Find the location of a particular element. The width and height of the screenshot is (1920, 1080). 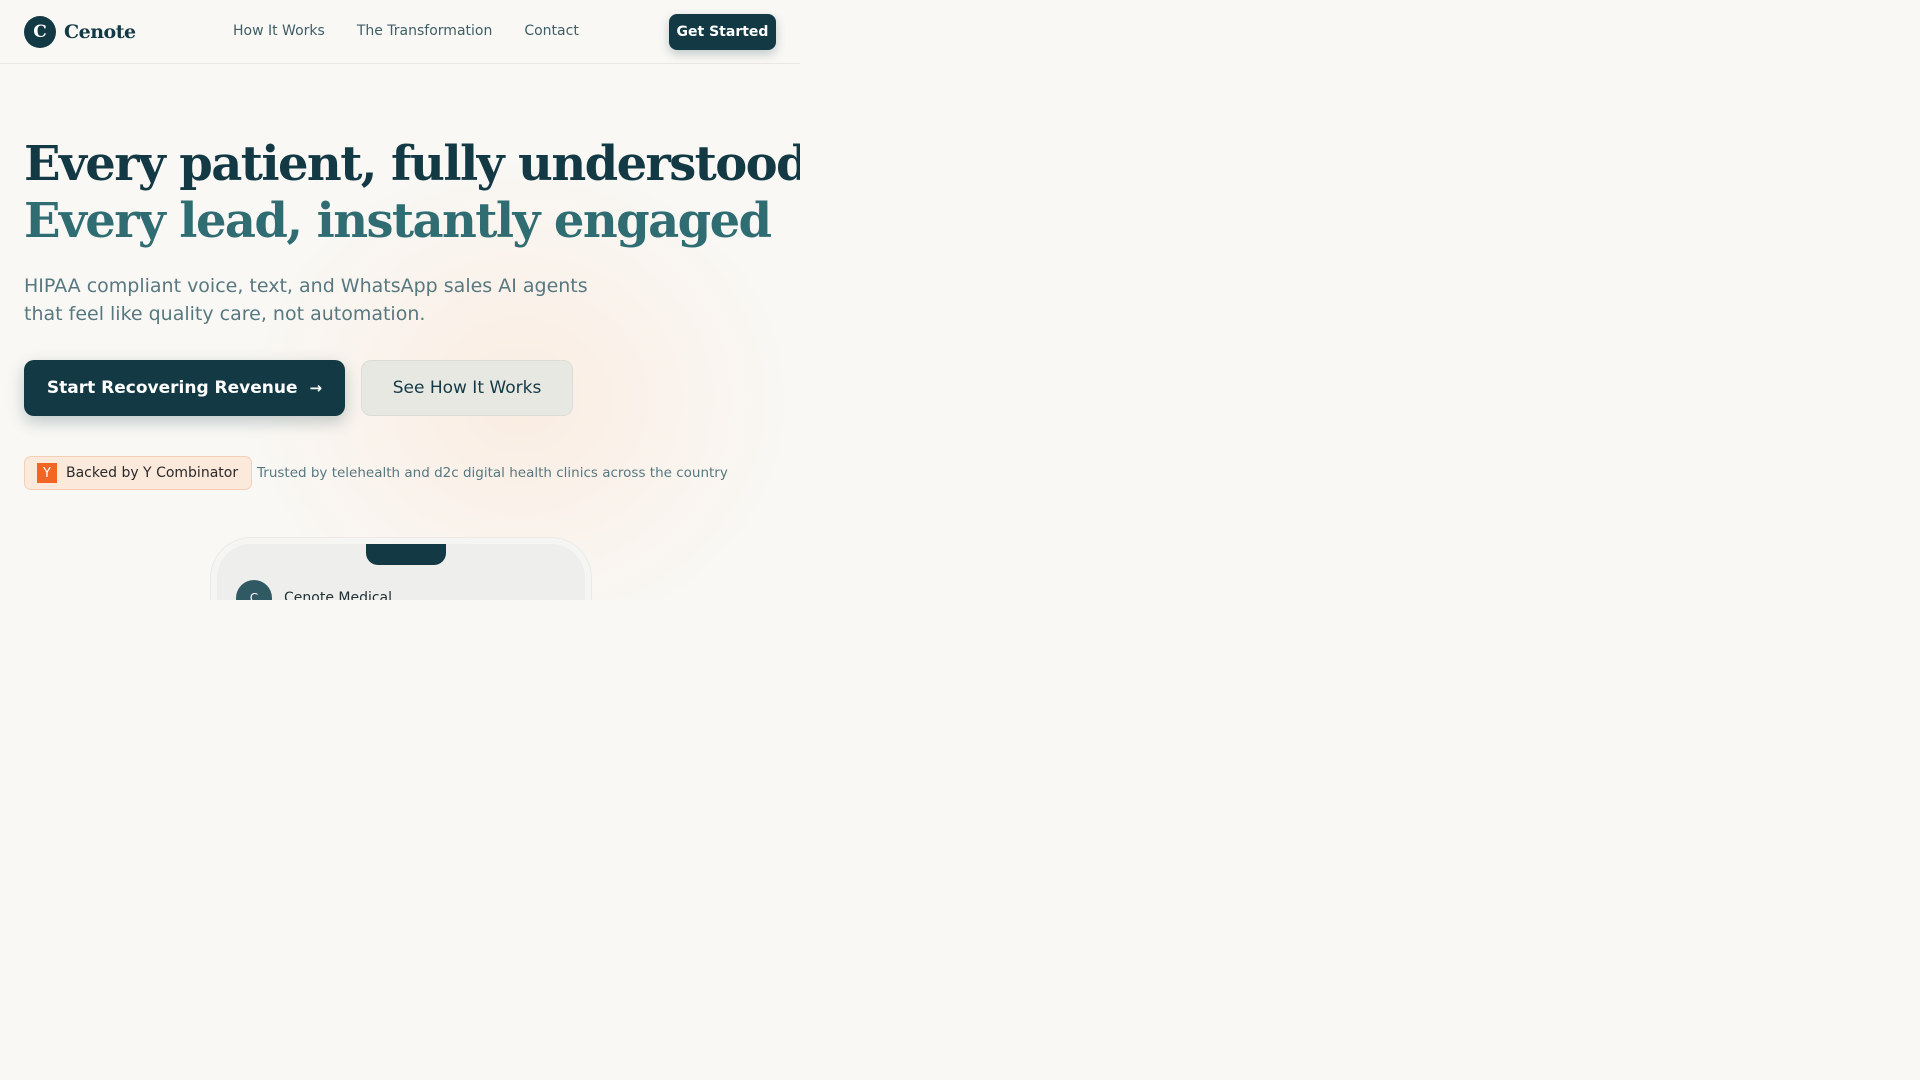

logo: C Cenote is located at coordinates (80, 32).